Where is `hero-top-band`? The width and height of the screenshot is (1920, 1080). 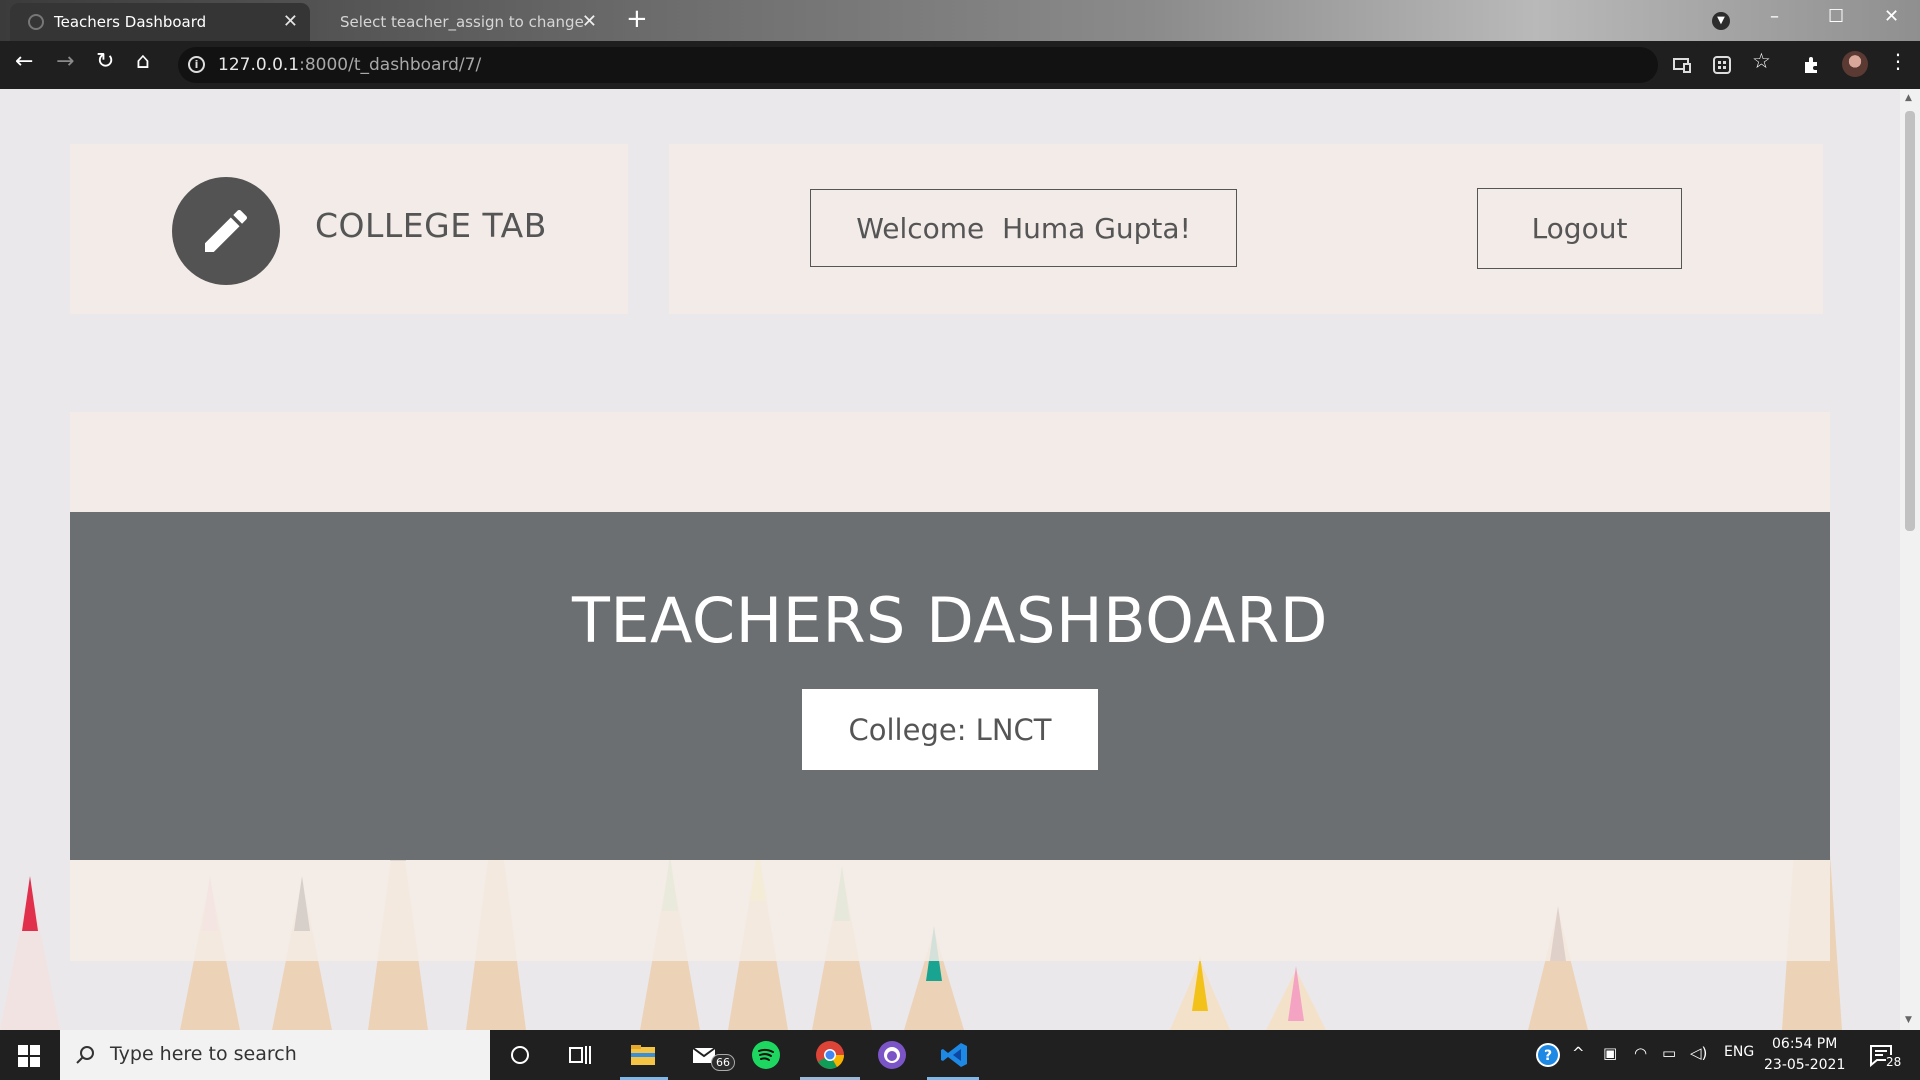
hero-top-band is located at coordinates (950, 462).